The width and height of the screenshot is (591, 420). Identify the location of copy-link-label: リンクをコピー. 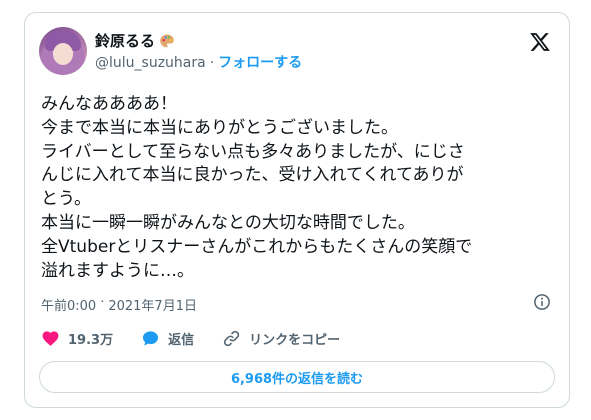
(295, 340).